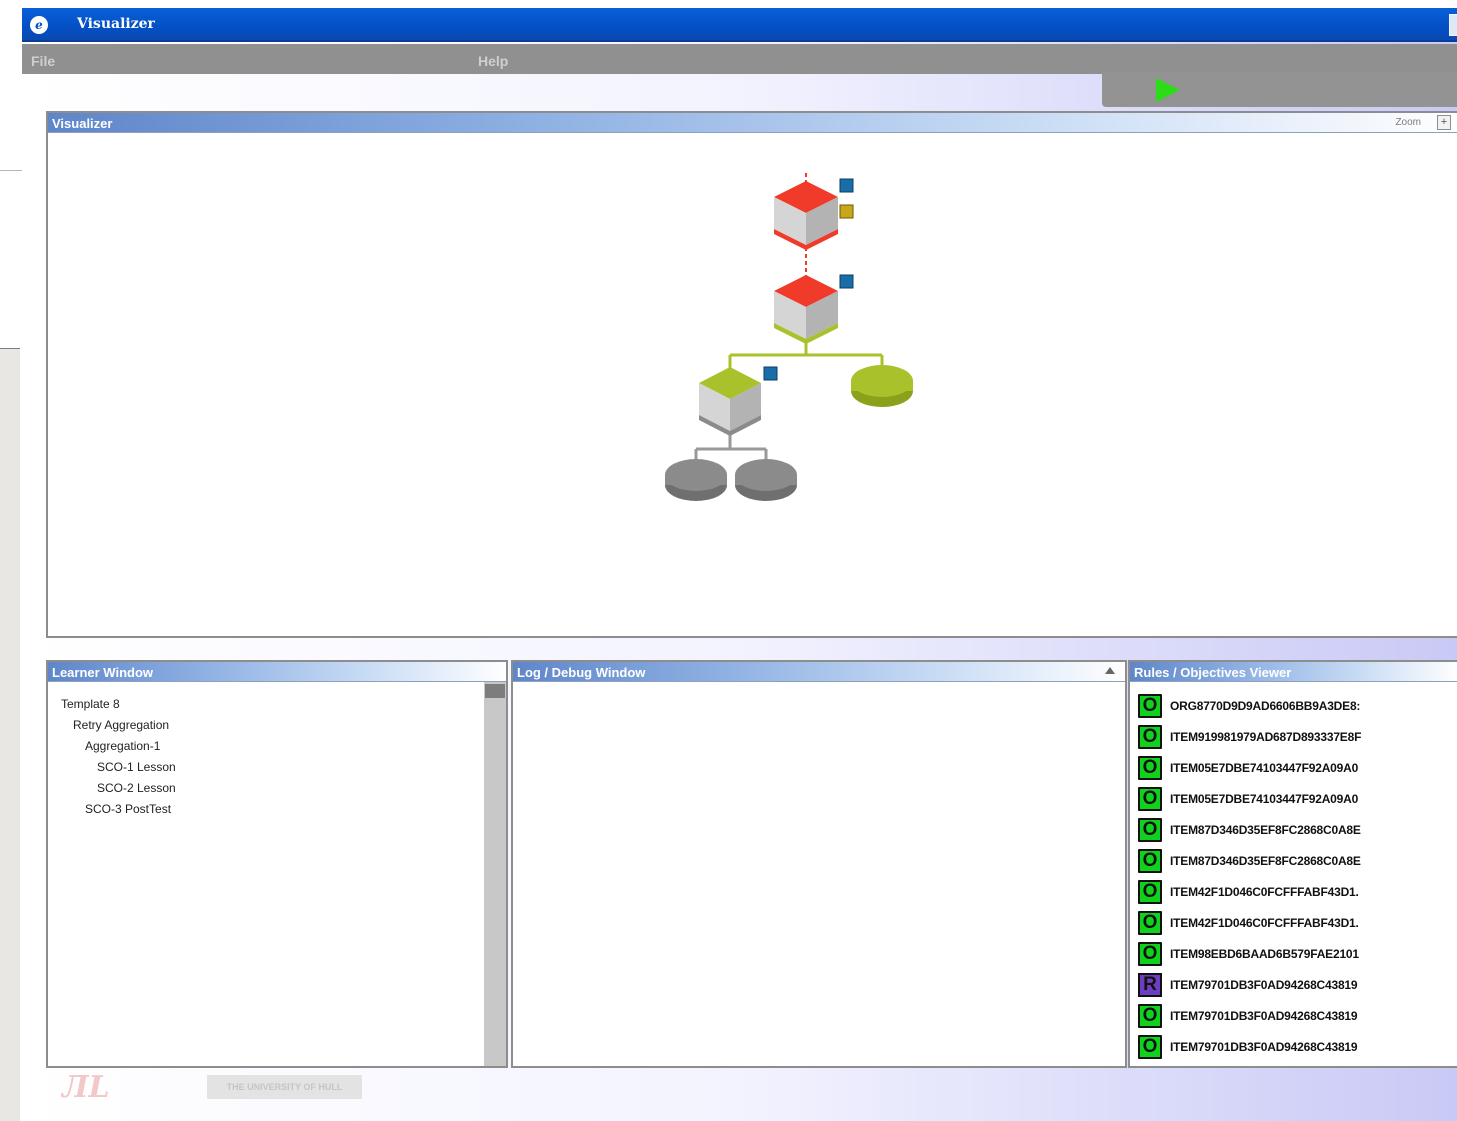 Image resolution: width=1457 pixels, height=1121 pixels. What do you see at coordinates (814, 214) in the screenshot?
I see `tree-node-root` at bounding box center [814, 214].